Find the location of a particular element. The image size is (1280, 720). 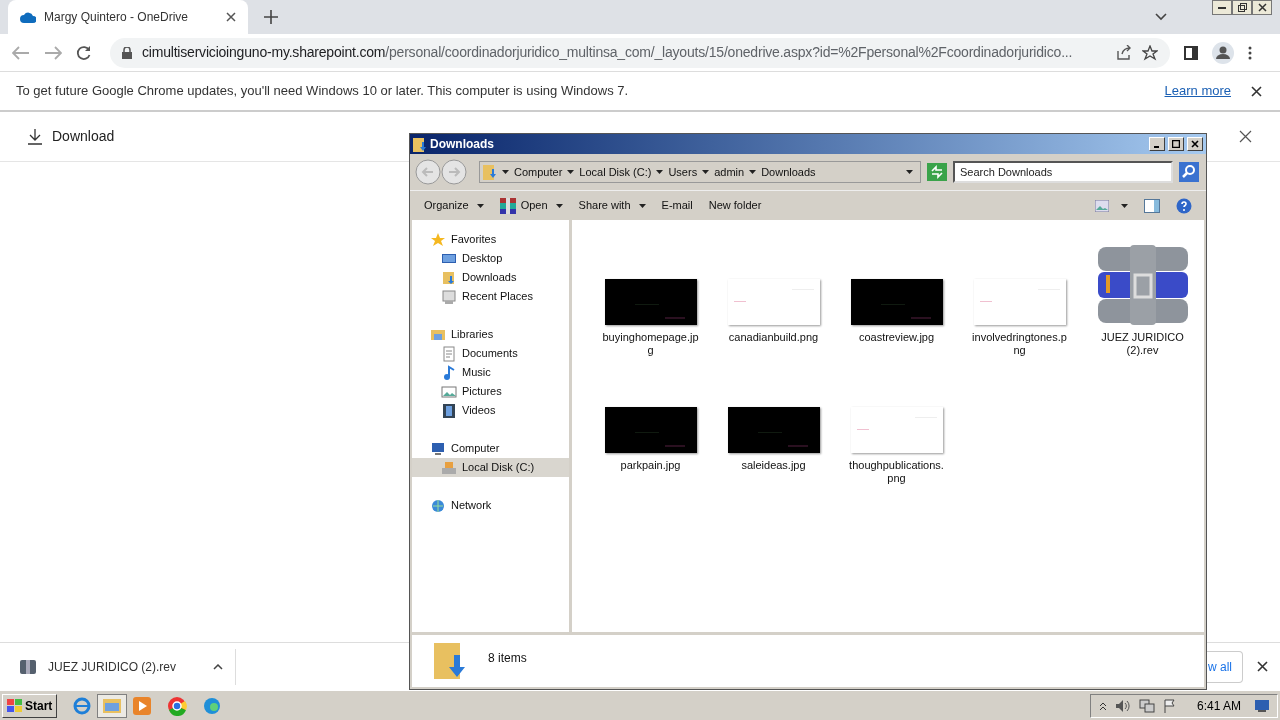

info-message: To get future Google Chrome updates, you'll need Windows 10 or later. This computer is using Windows 7. is located at coordinates (323, 91).